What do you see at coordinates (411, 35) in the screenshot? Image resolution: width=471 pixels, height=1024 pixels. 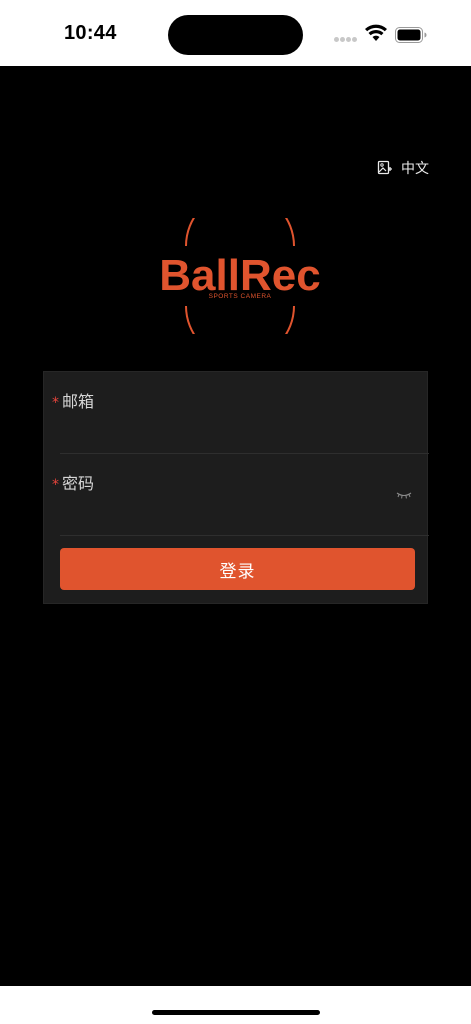 I see `battery-icon` at bounding box center [411, 35].